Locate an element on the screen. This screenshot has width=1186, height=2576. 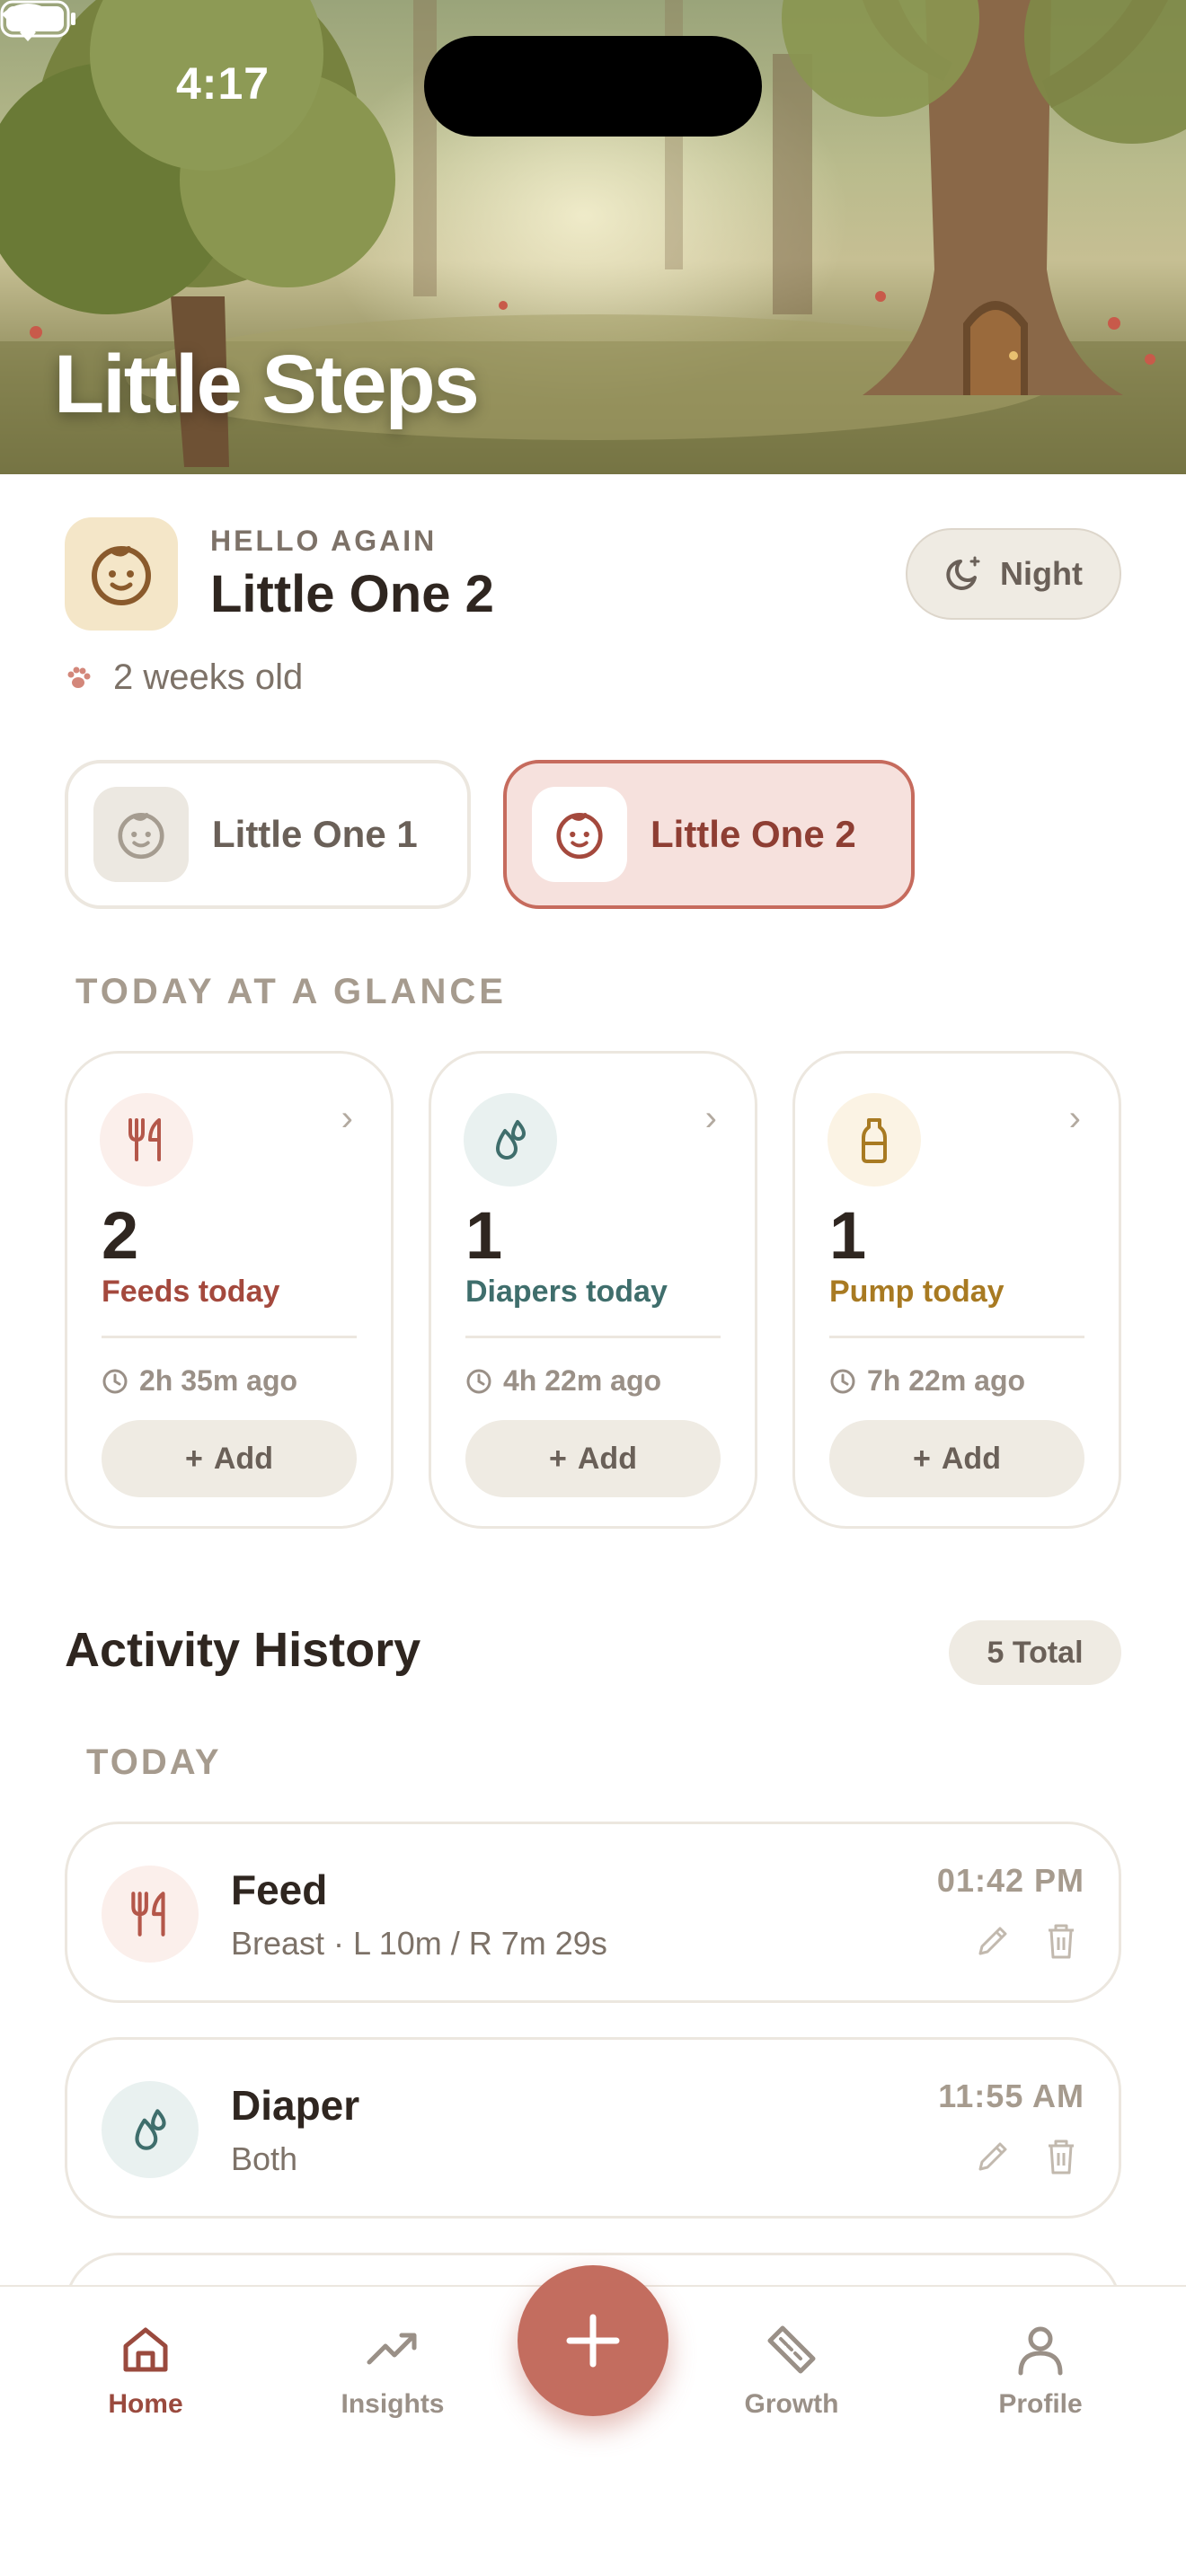
history-group-label: TODAY is located at coordinates (154, 1762).